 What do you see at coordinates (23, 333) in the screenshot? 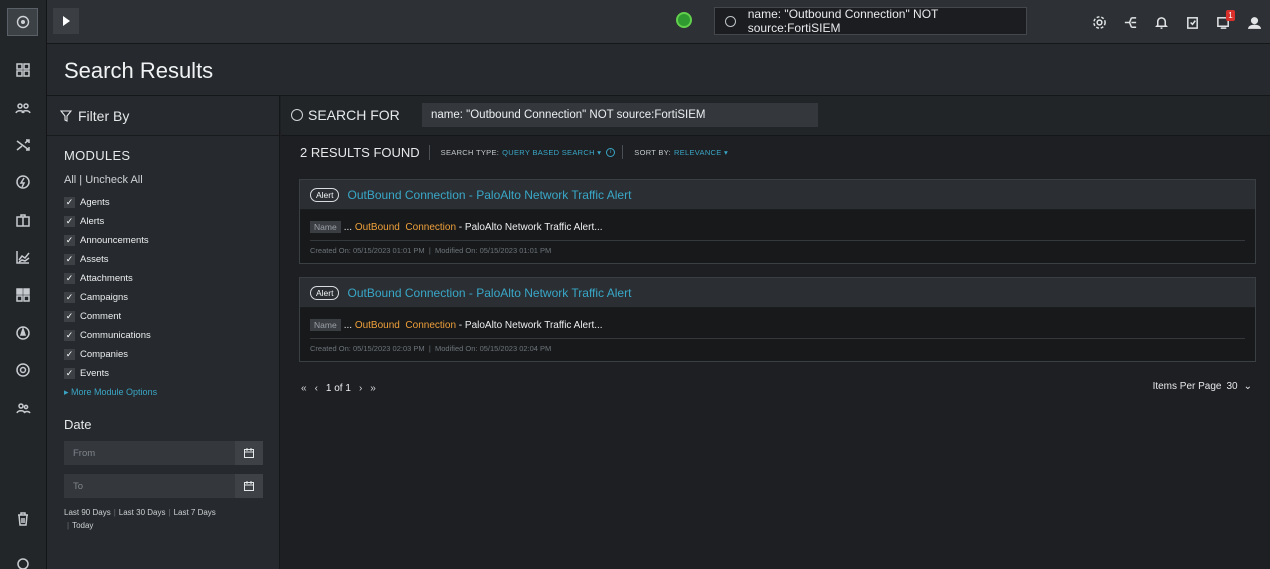
I see `compass-icon` at bounding box center [23, 333].